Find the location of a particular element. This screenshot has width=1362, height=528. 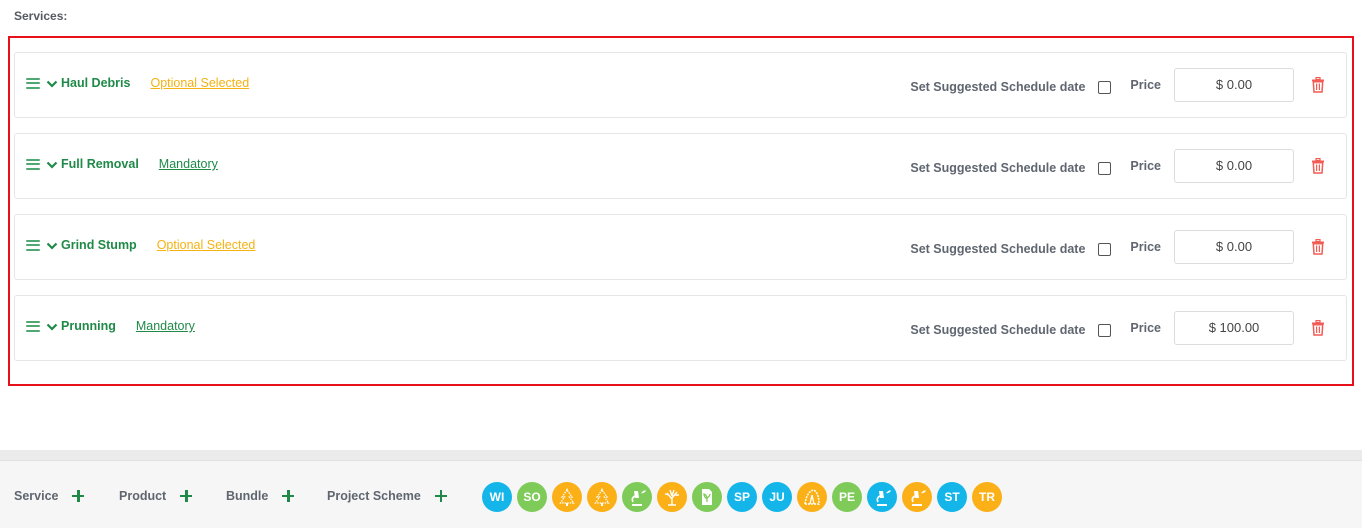

season-badge-tree-icon is located at coordinates (672, 497).